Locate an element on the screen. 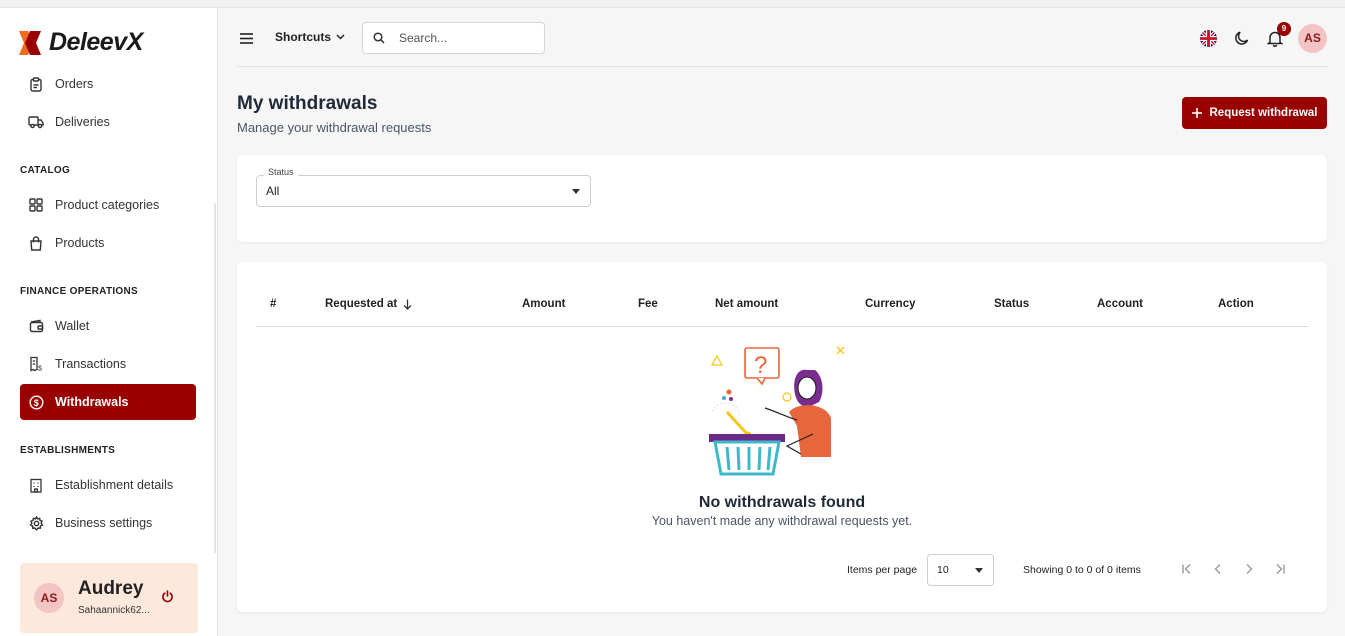 This screenshot has width=1345, height=636. user-name: Audrey is located at coordinates (111, 588).